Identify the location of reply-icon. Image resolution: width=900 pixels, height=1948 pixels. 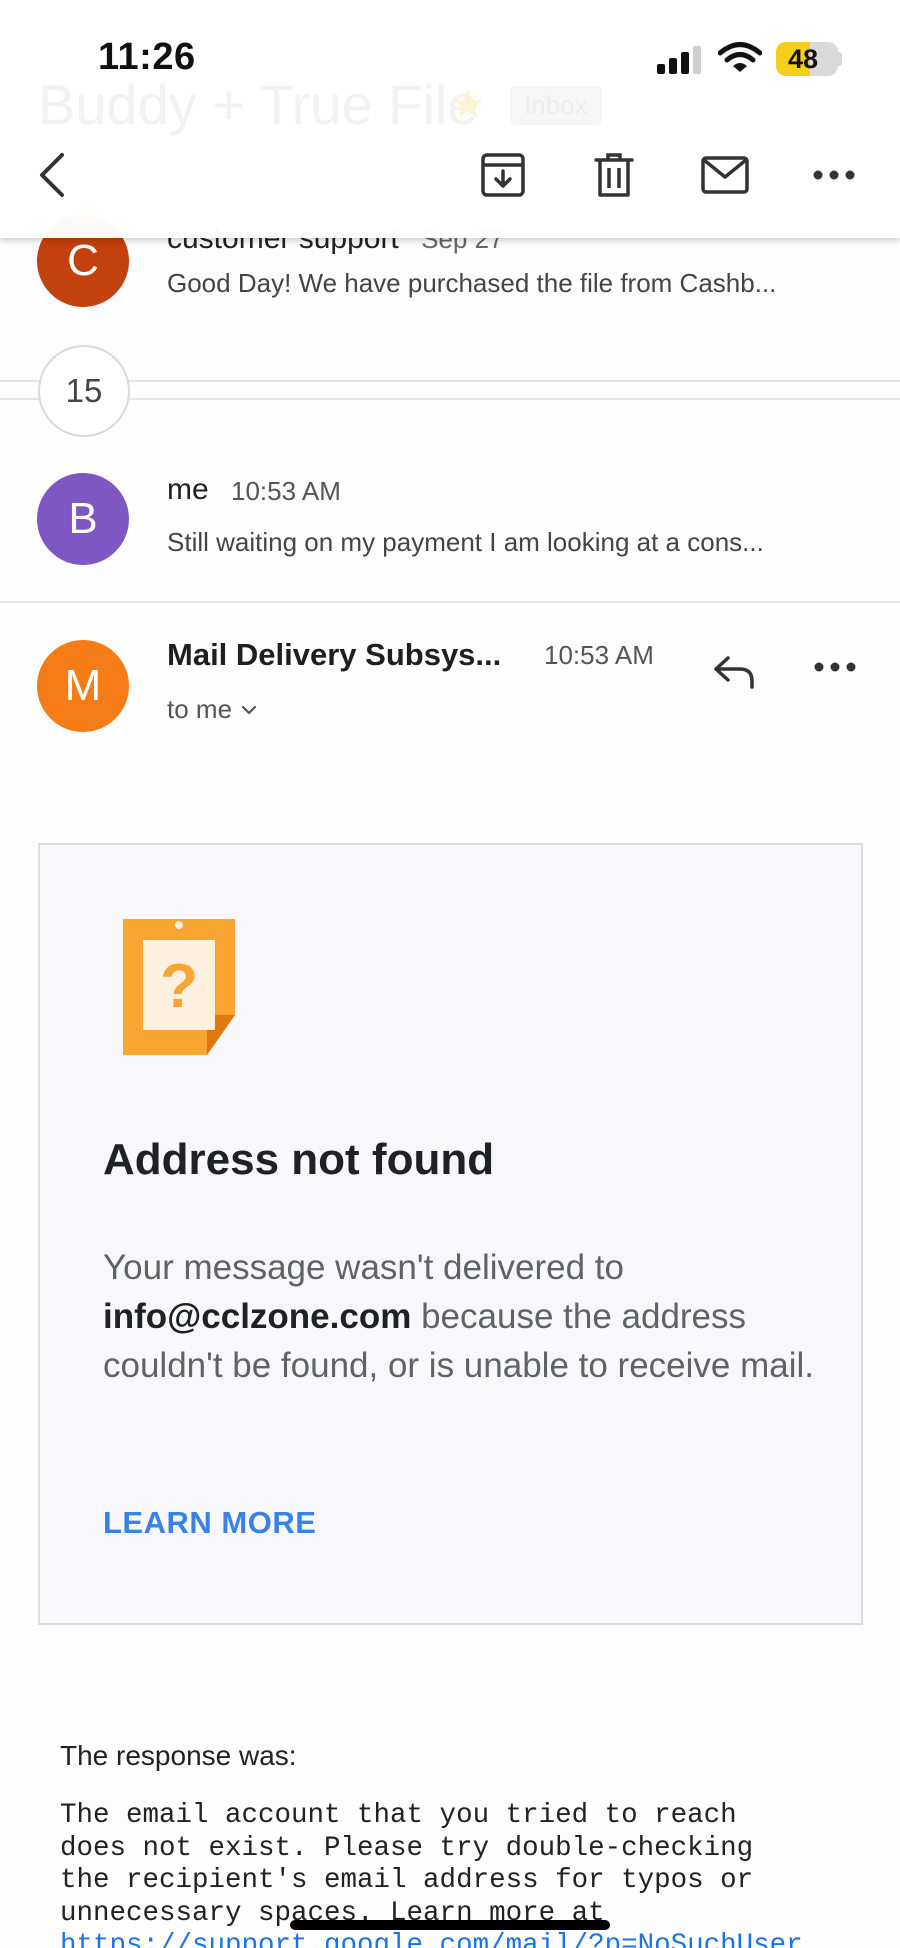
(734, 672).